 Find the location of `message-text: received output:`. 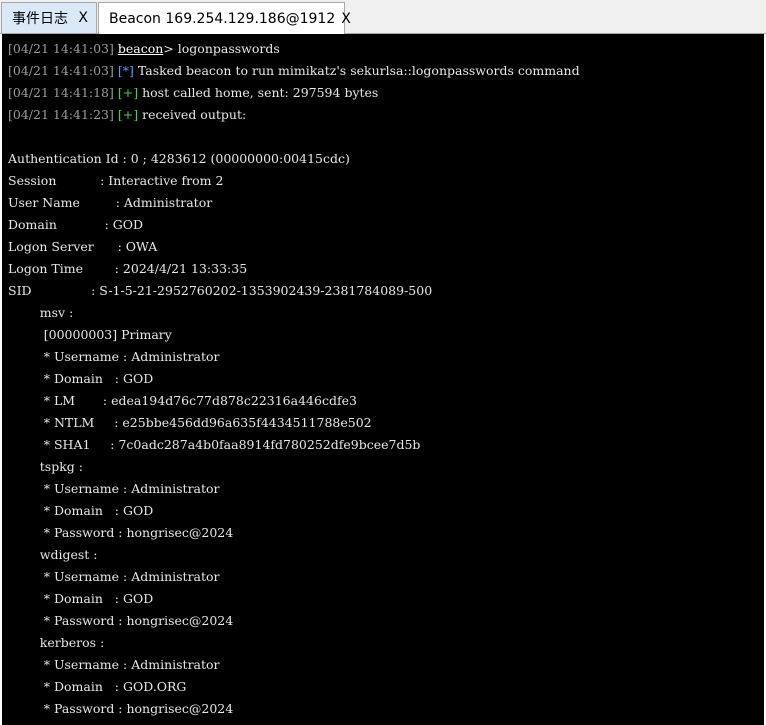

message-text: received output: is located at coordinates (194, 114).